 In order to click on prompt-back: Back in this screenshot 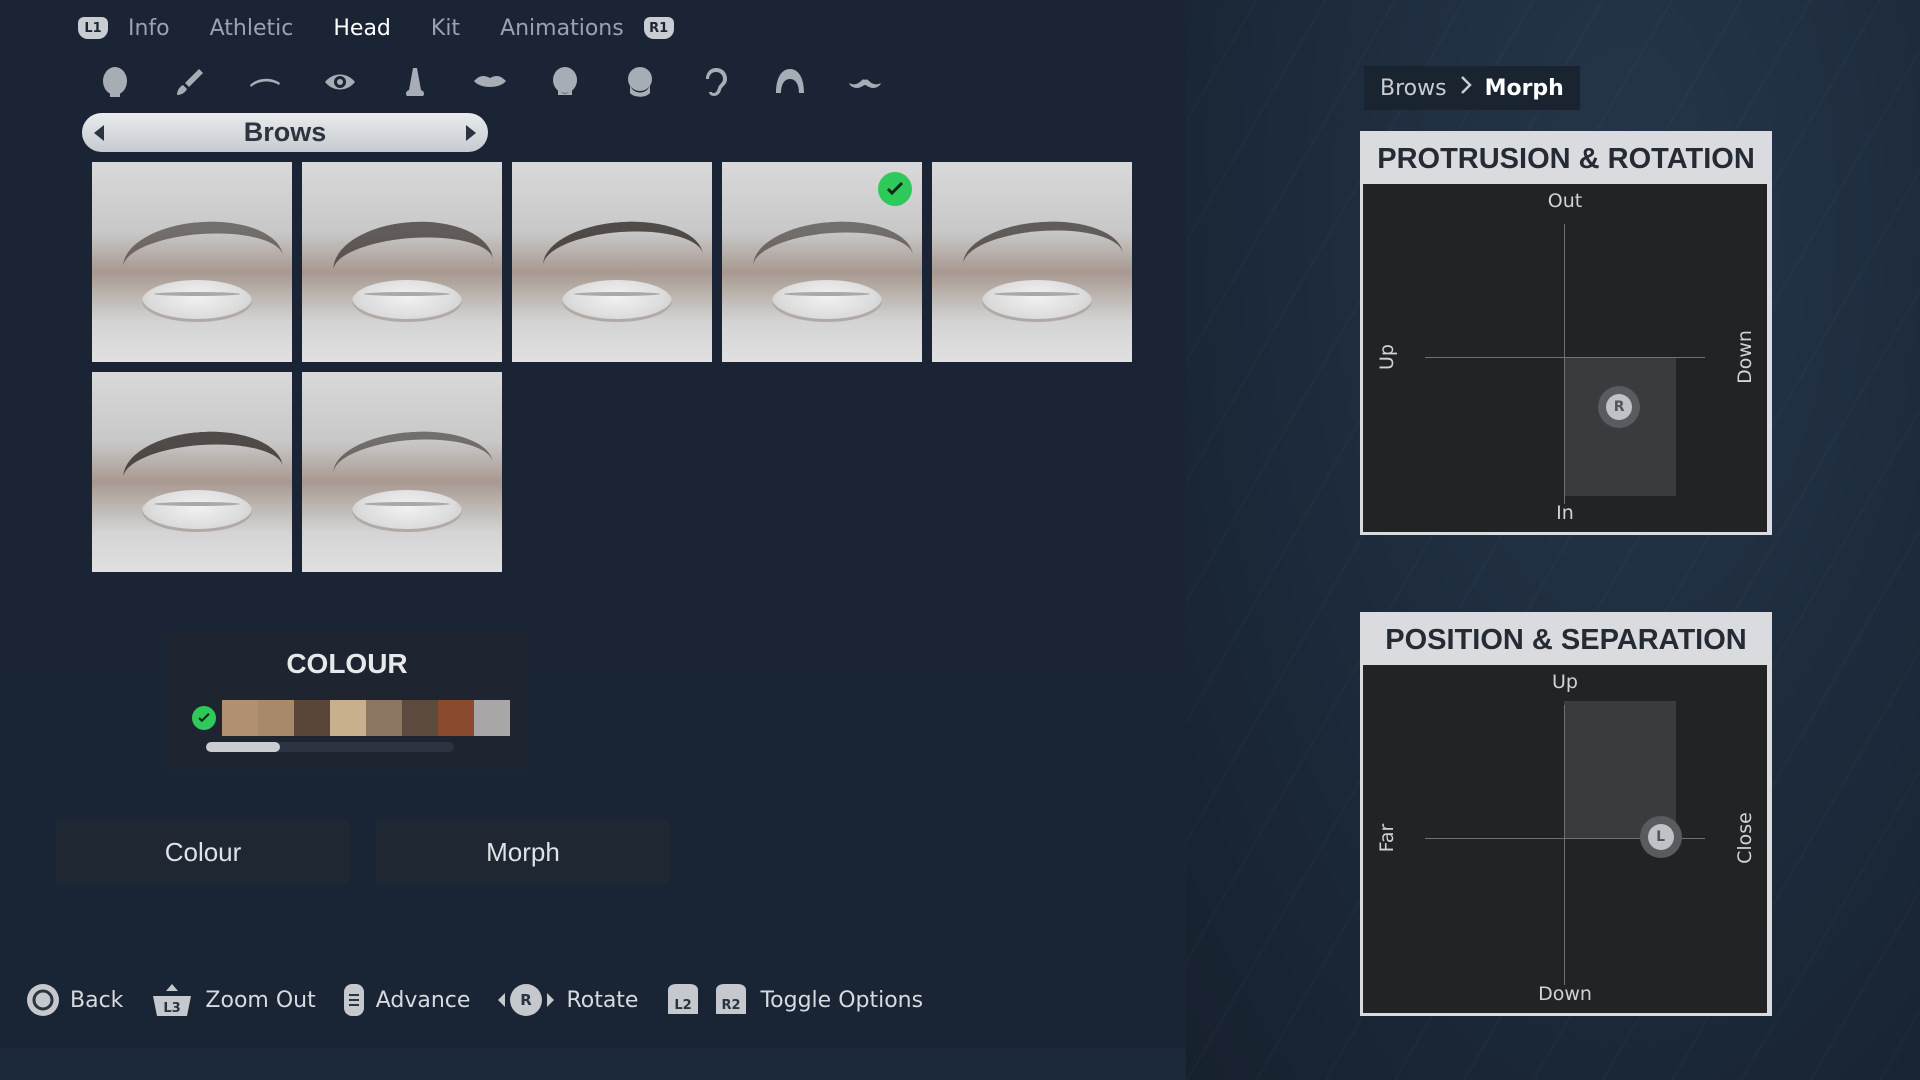, I will do `click(74, 1000)`.